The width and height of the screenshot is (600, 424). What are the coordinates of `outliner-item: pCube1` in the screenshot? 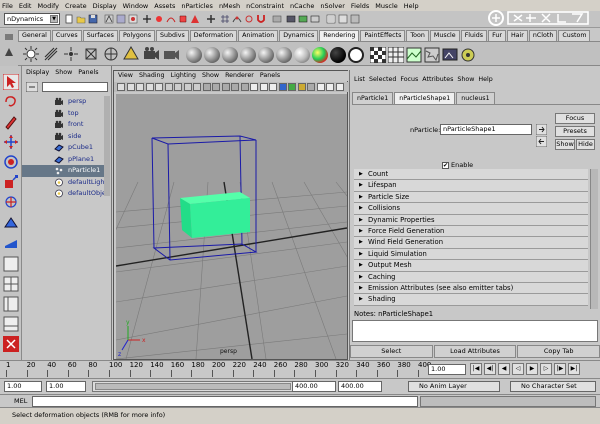 It's located at (66, 148).